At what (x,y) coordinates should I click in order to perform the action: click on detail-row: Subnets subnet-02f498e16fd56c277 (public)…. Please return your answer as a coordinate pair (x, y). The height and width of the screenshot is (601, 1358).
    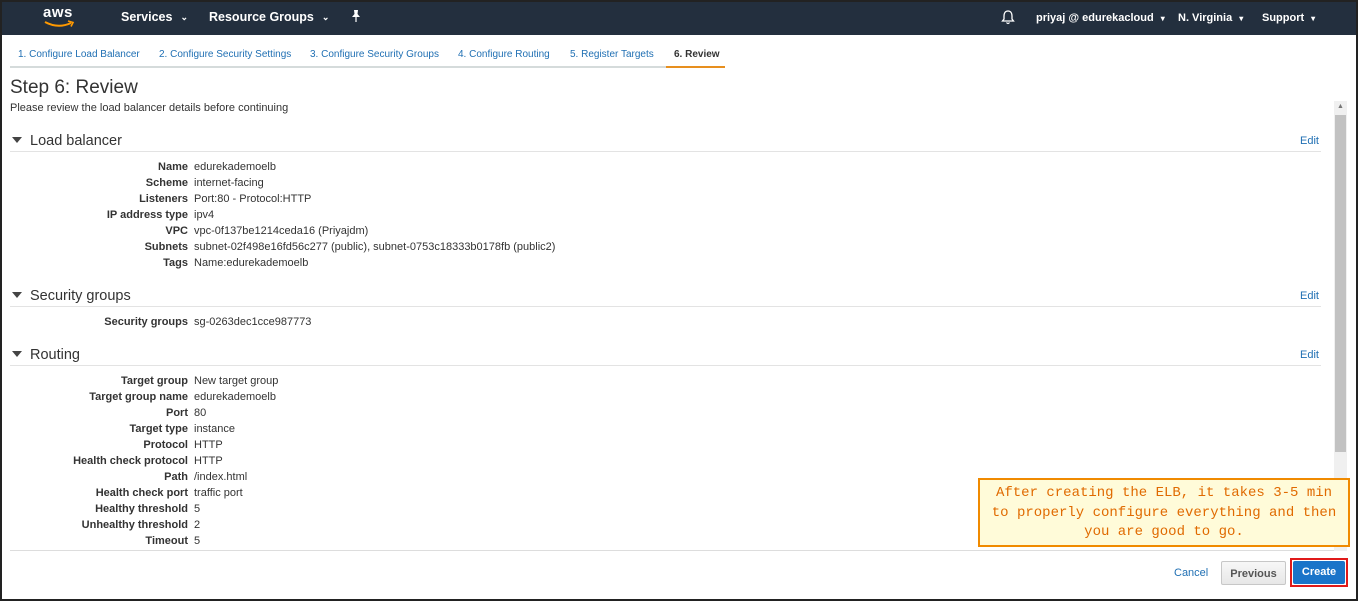
    Looking at the image, I should click on (350, 249).